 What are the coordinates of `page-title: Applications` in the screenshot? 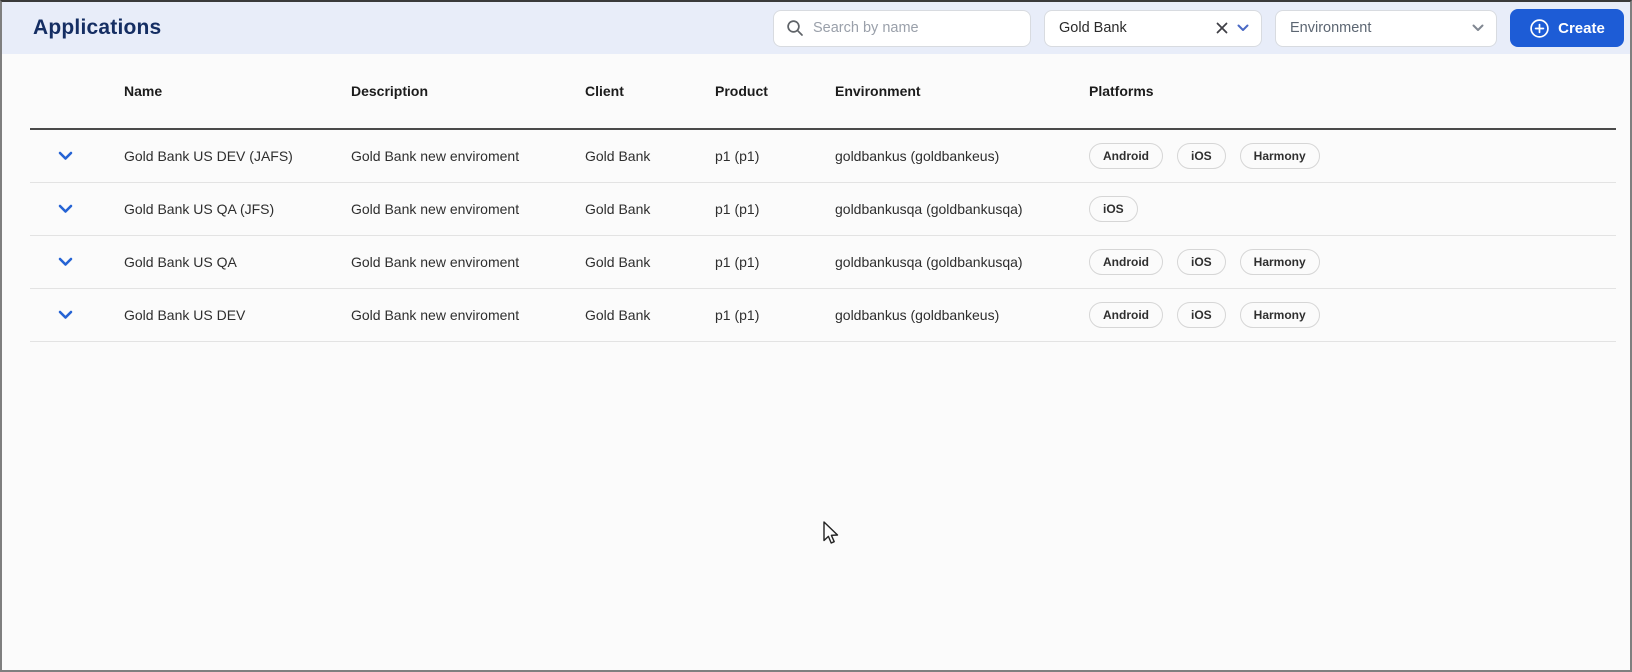 It's located at (97, 27).